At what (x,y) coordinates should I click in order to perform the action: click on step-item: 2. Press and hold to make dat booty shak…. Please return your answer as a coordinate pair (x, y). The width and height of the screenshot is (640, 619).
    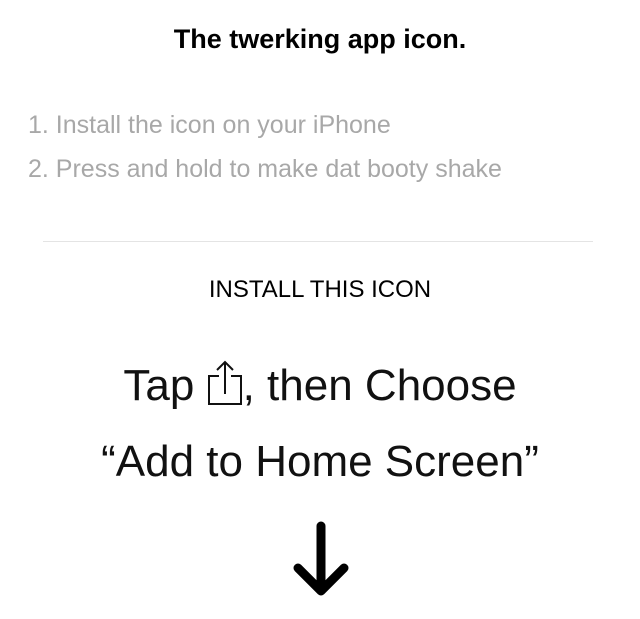
    Looking at the image, I should click on (265, 169).